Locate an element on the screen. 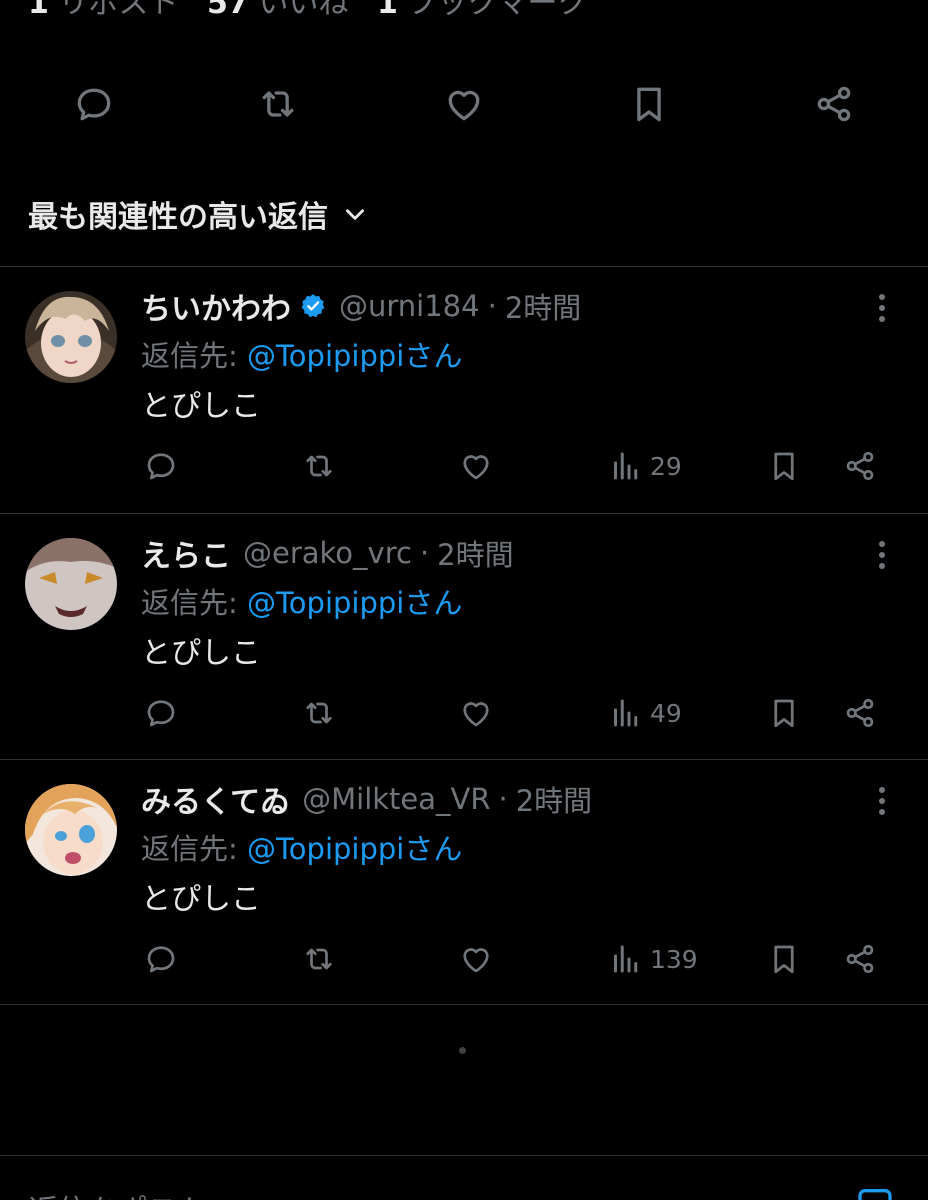 This screenshot has width=928, height=1200. post-action-bar is located at coordinates (464, 104).